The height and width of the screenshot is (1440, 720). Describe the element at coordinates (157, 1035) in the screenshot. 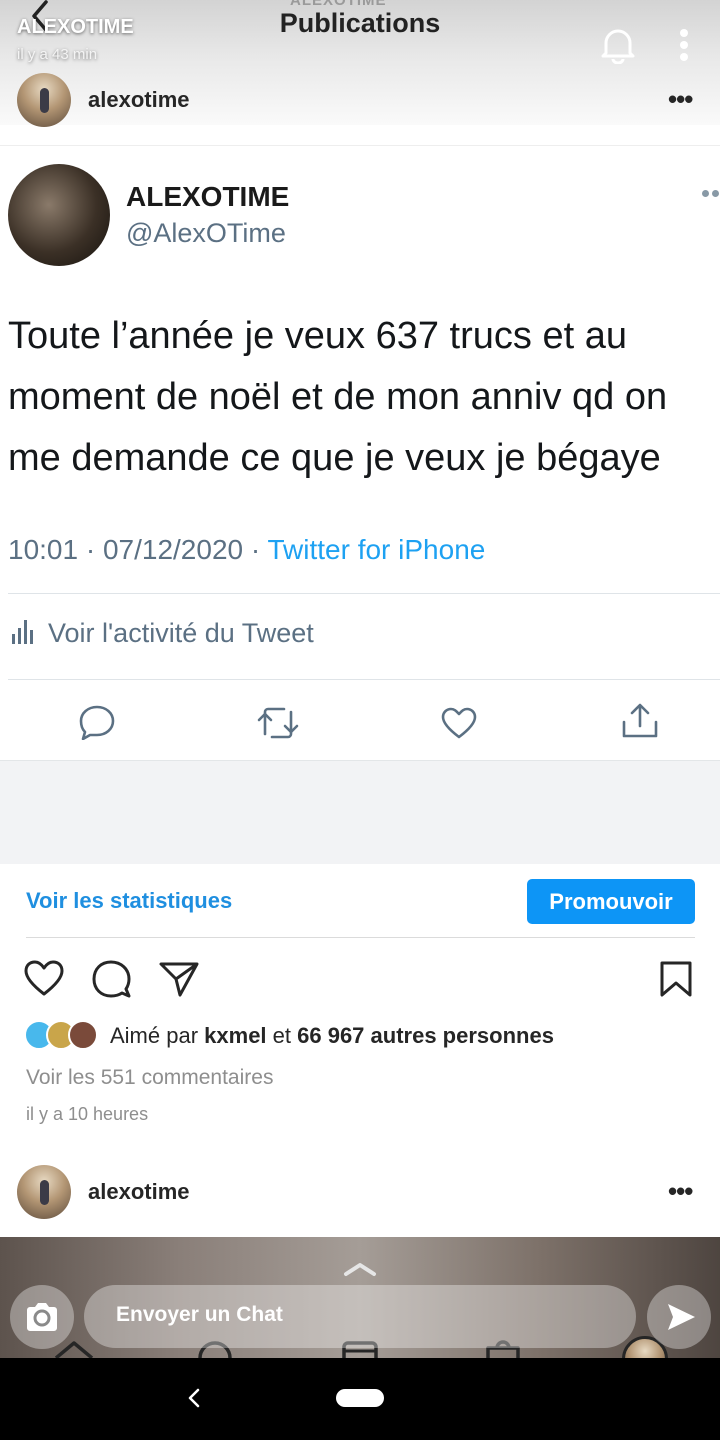

I see `likes-prefix: Aimé par` at that location.